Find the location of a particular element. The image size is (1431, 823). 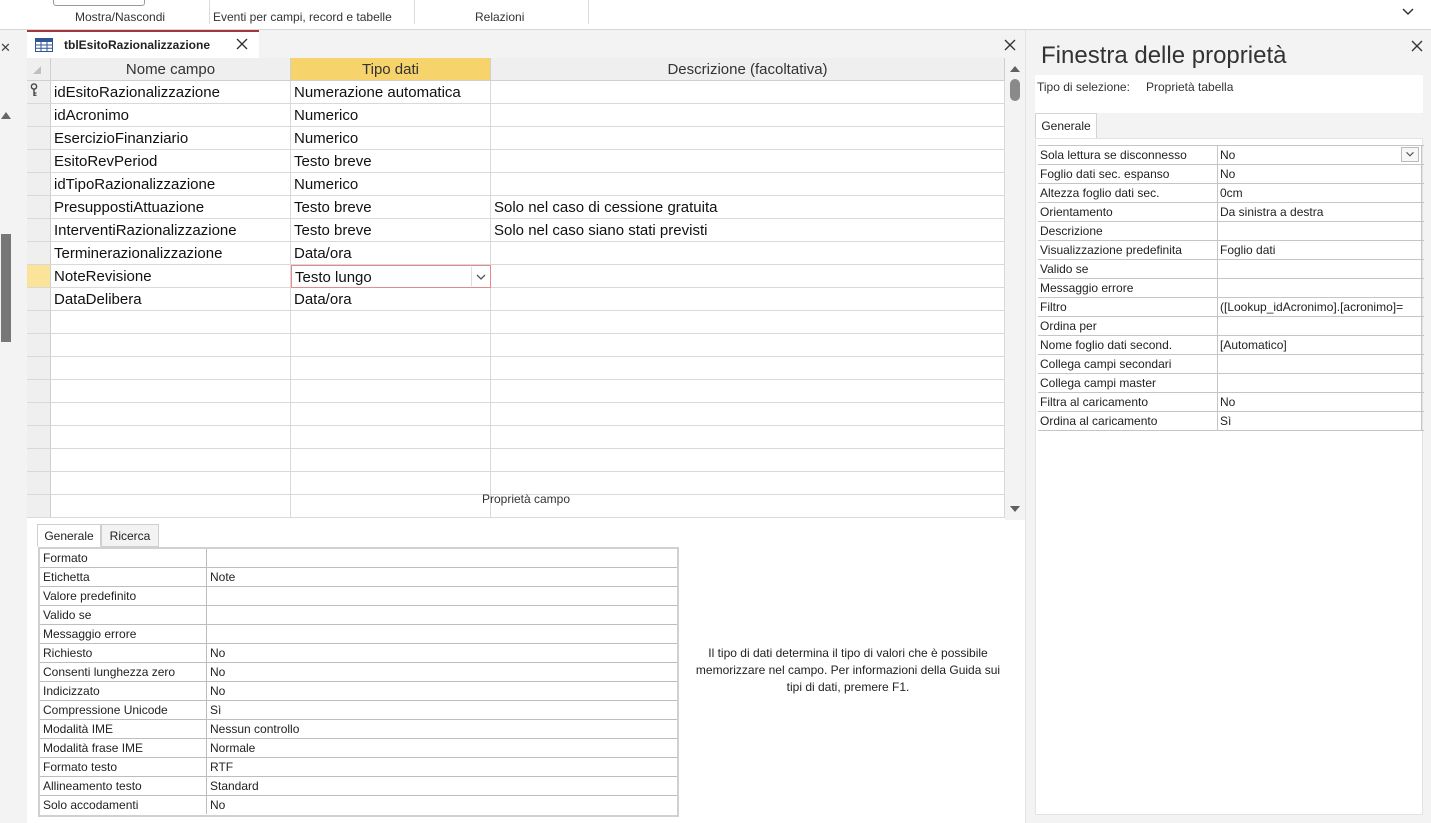

field-name-cell: EsercizioFinanziario is located at coordinates (171, 138).